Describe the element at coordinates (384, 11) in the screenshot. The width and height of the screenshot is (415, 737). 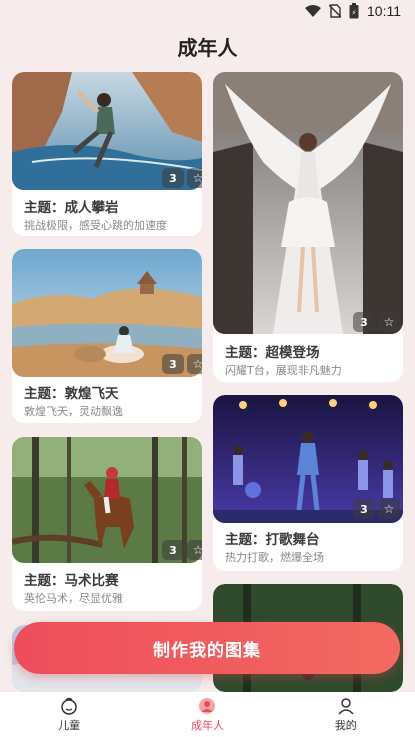
I see `clock: 10:11` at that location.